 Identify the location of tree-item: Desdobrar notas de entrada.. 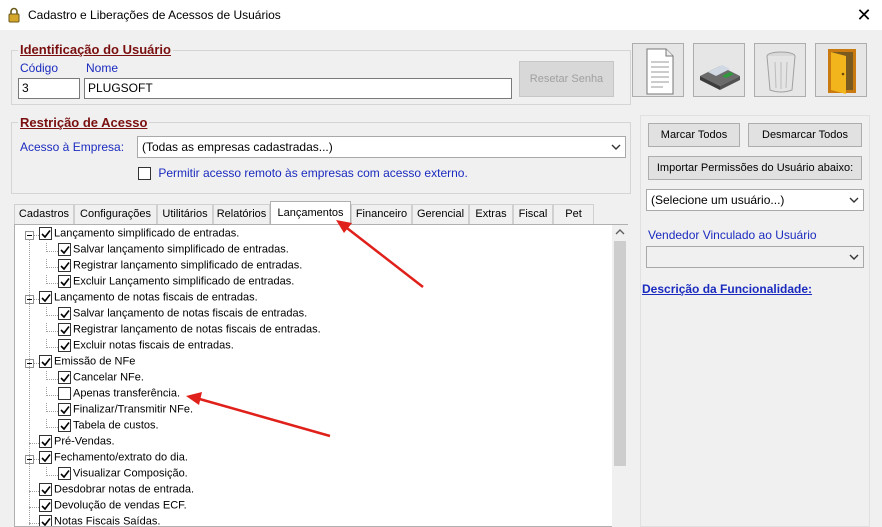
(116, 491).